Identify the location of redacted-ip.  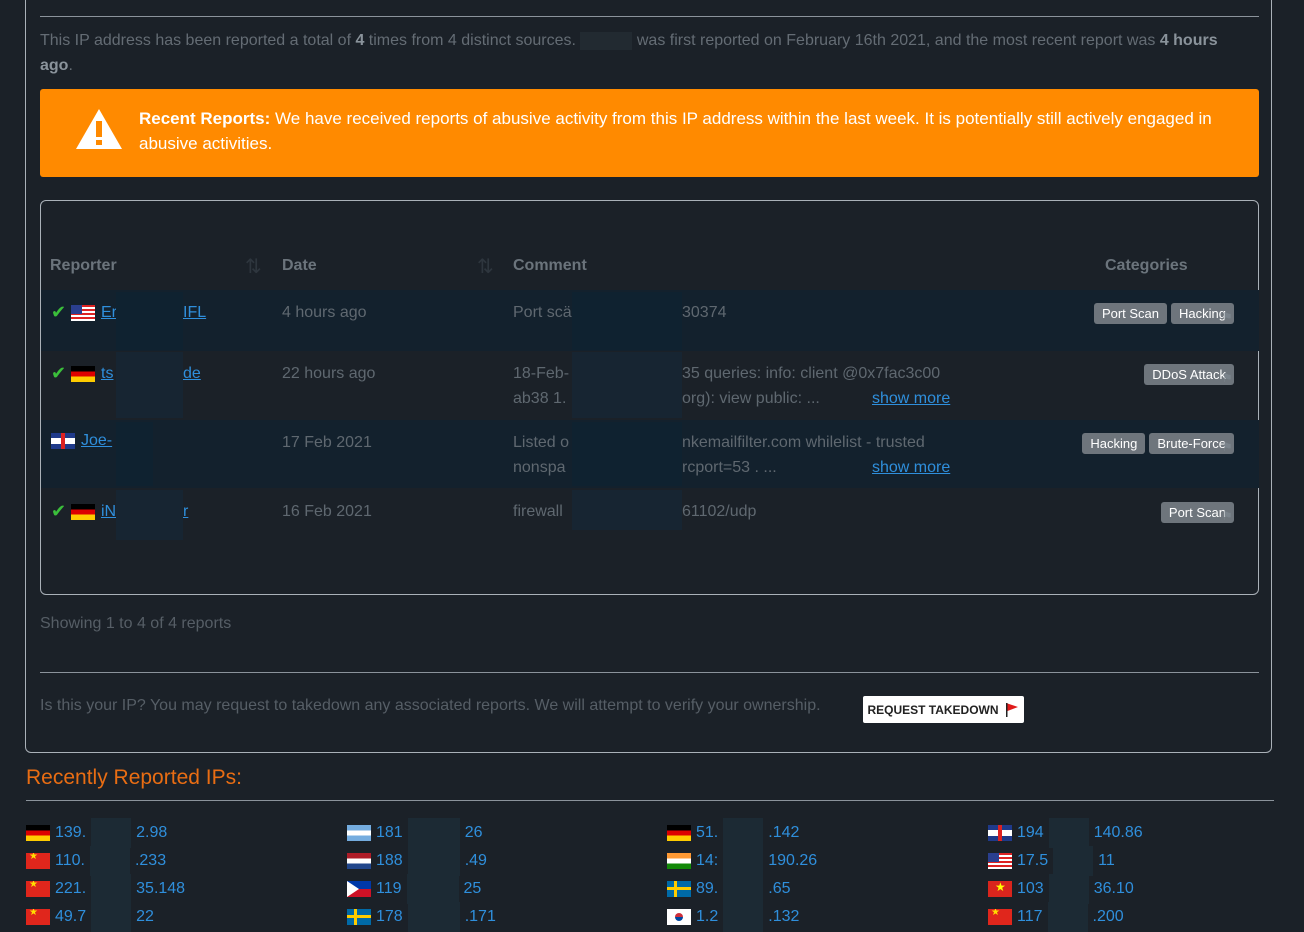
(606, 40).